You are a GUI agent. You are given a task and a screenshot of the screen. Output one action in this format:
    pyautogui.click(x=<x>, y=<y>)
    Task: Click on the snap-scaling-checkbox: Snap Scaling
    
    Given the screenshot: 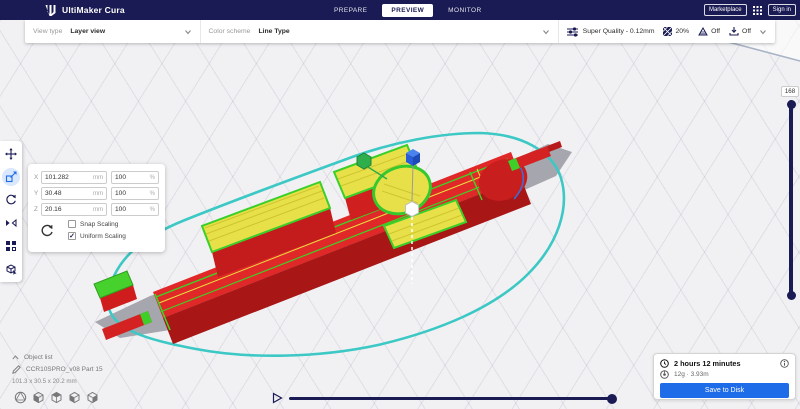 What is the action you would take?
    pyautogui.click(x=97, y=224)
    